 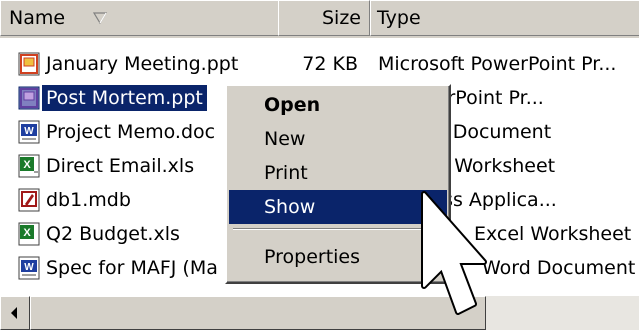 I want to click on file-name: Direct Email.xls, so click(x=120, y=166).